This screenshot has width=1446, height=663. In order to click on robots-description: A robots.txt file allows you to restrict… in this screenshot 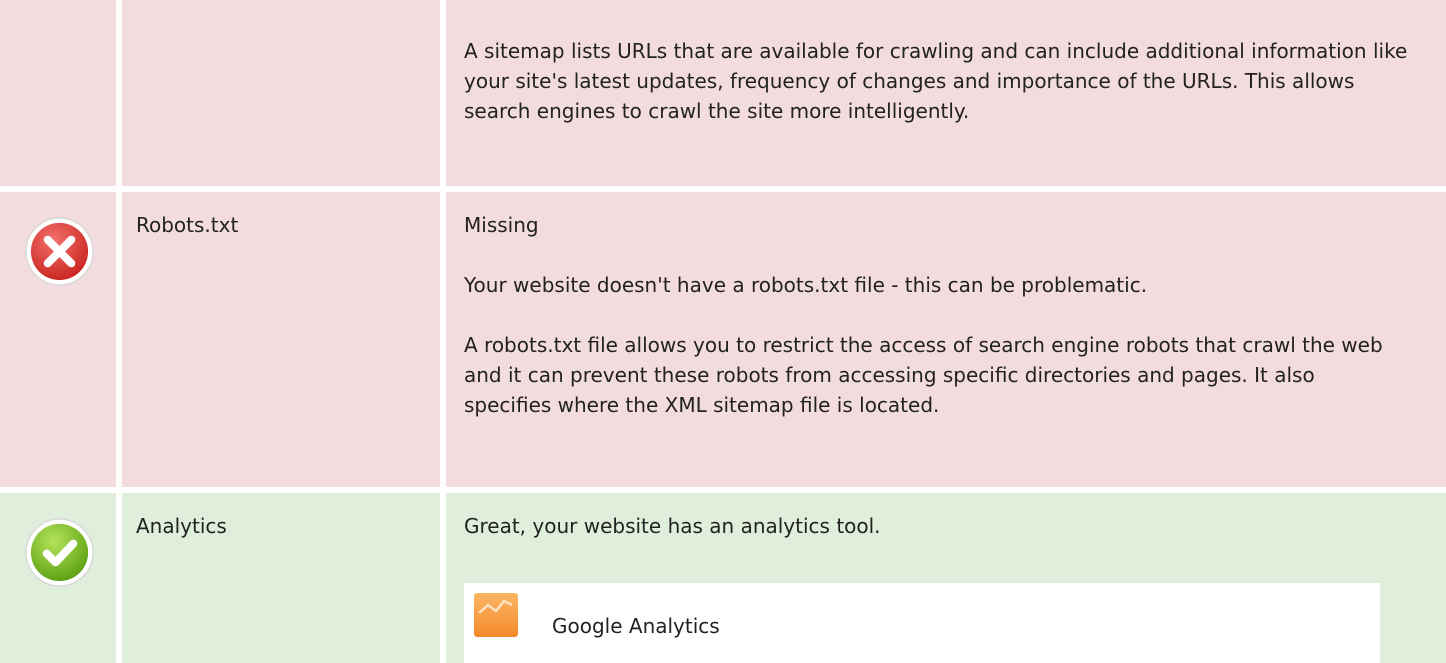, I will do `click(923, 375)`.